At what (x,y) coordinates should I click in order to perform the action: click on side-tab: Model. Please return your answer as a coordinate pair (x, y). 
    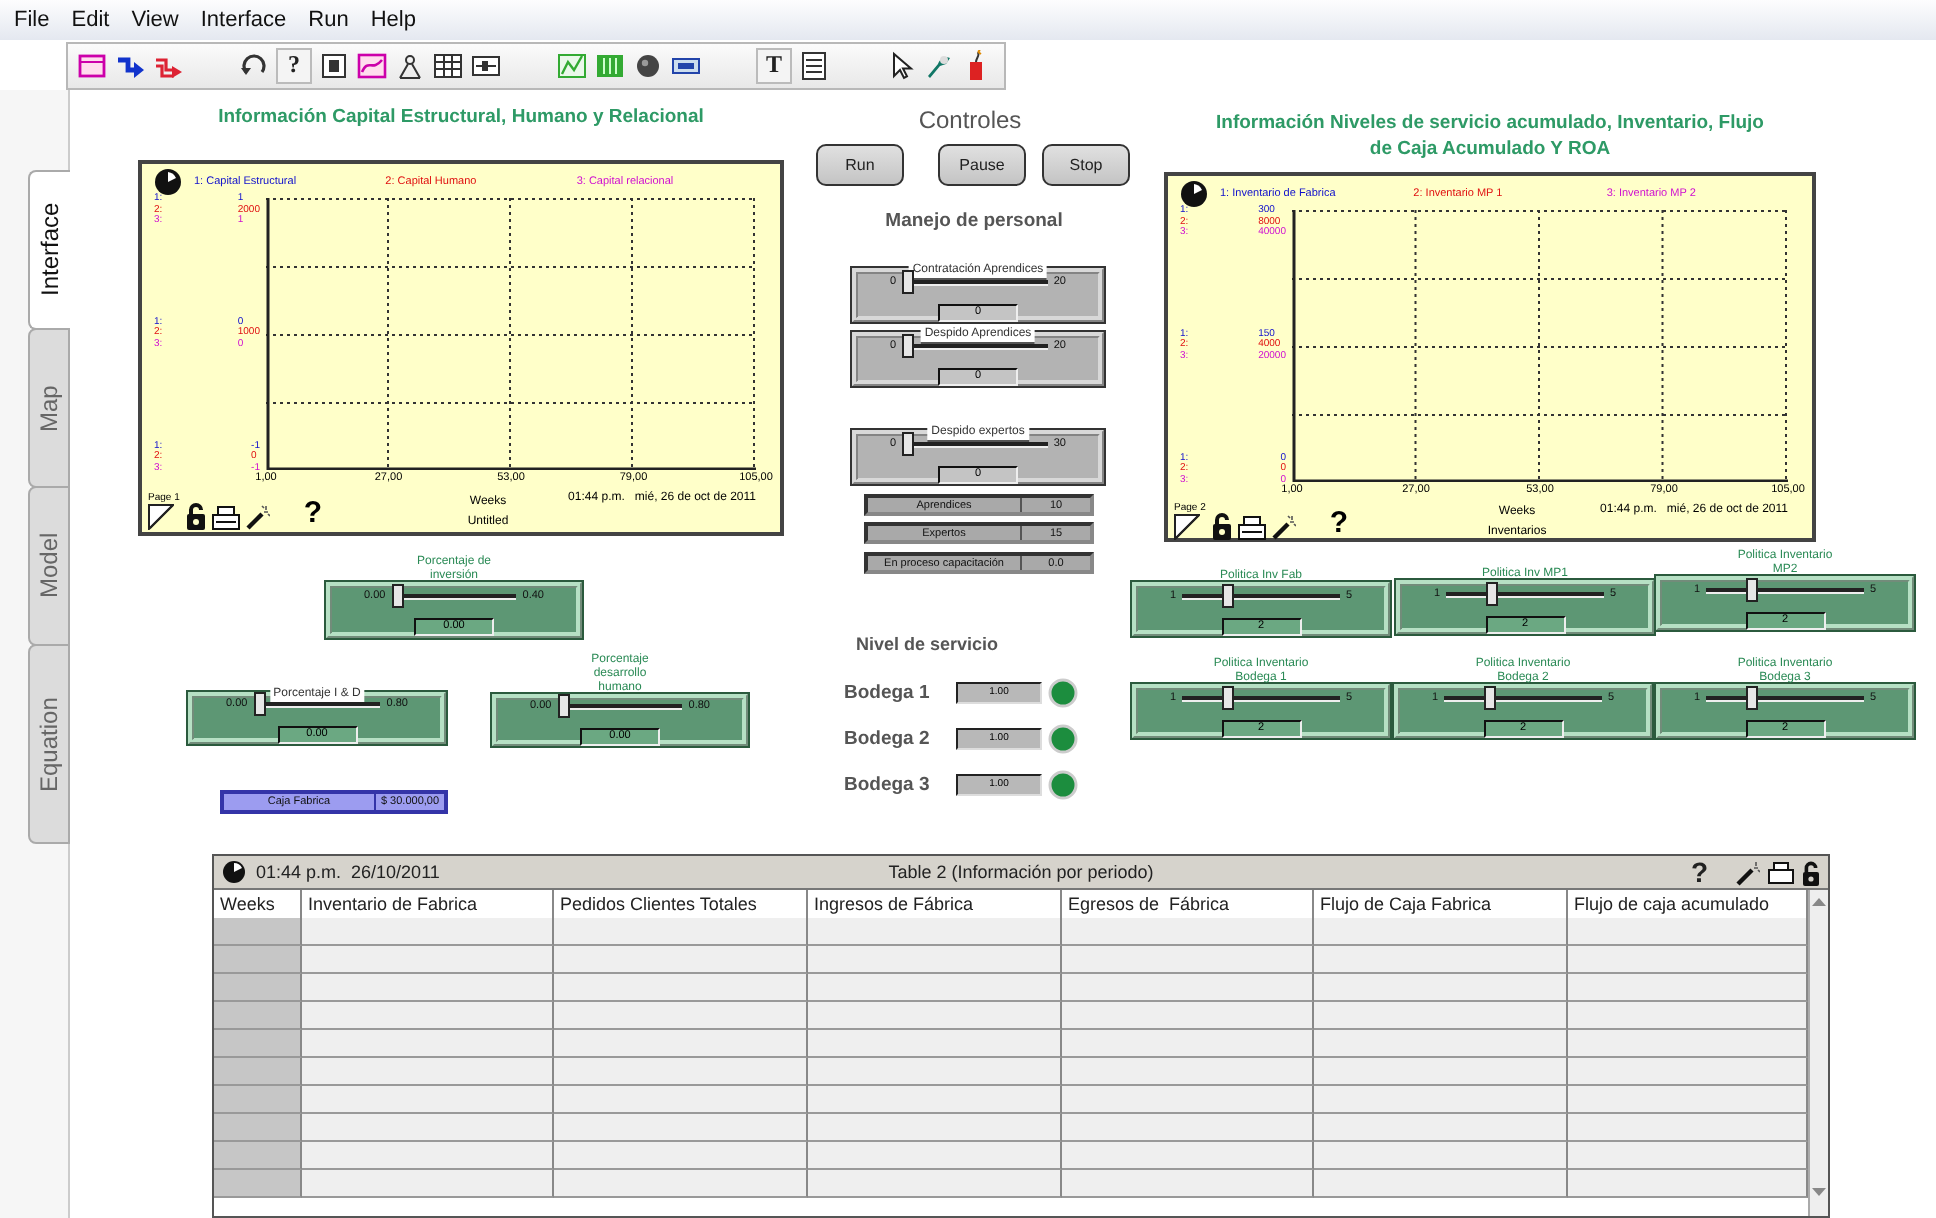
    Looking at the image, I should click on (49, 566).